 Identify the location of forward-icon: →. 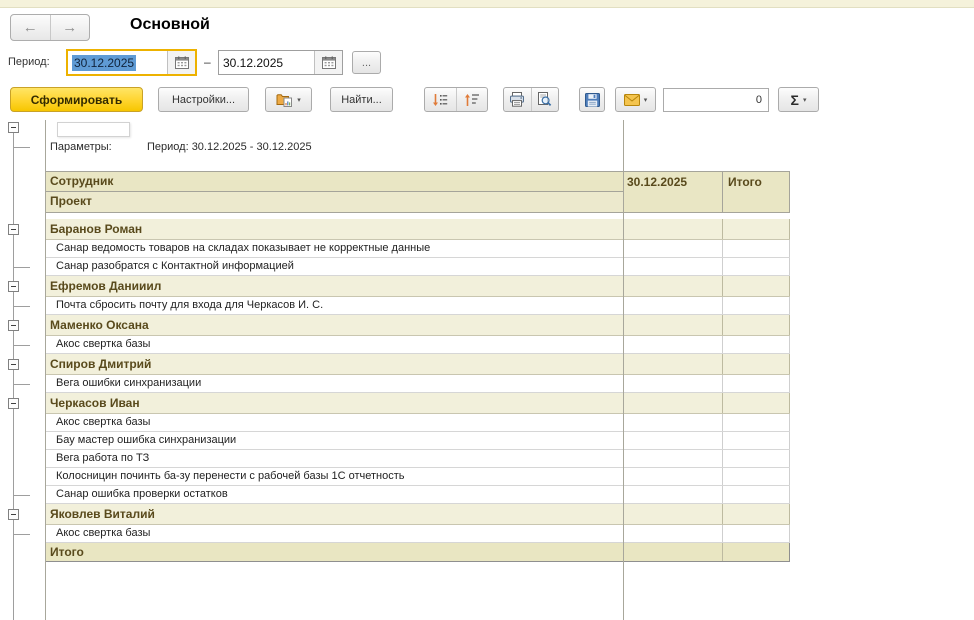
(70, 27).